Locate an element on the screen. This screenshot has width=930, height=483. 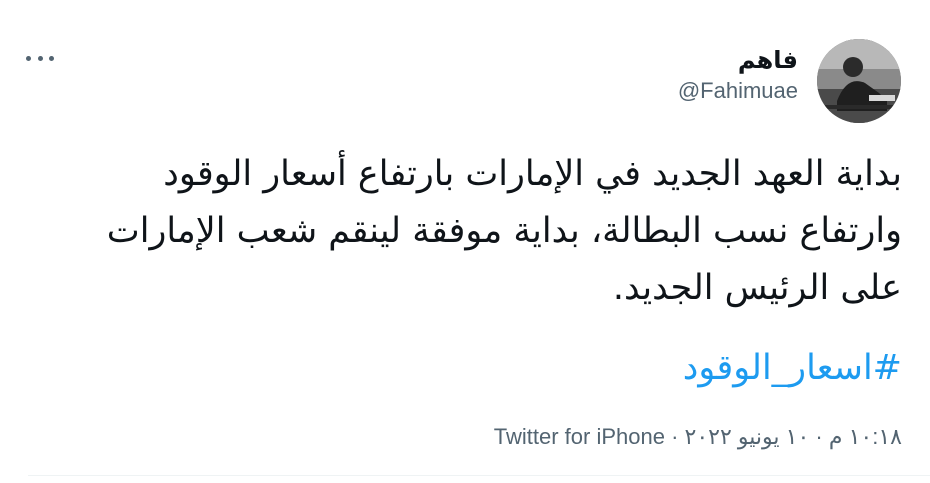
avatar-image is located at coordinates (859, 81).